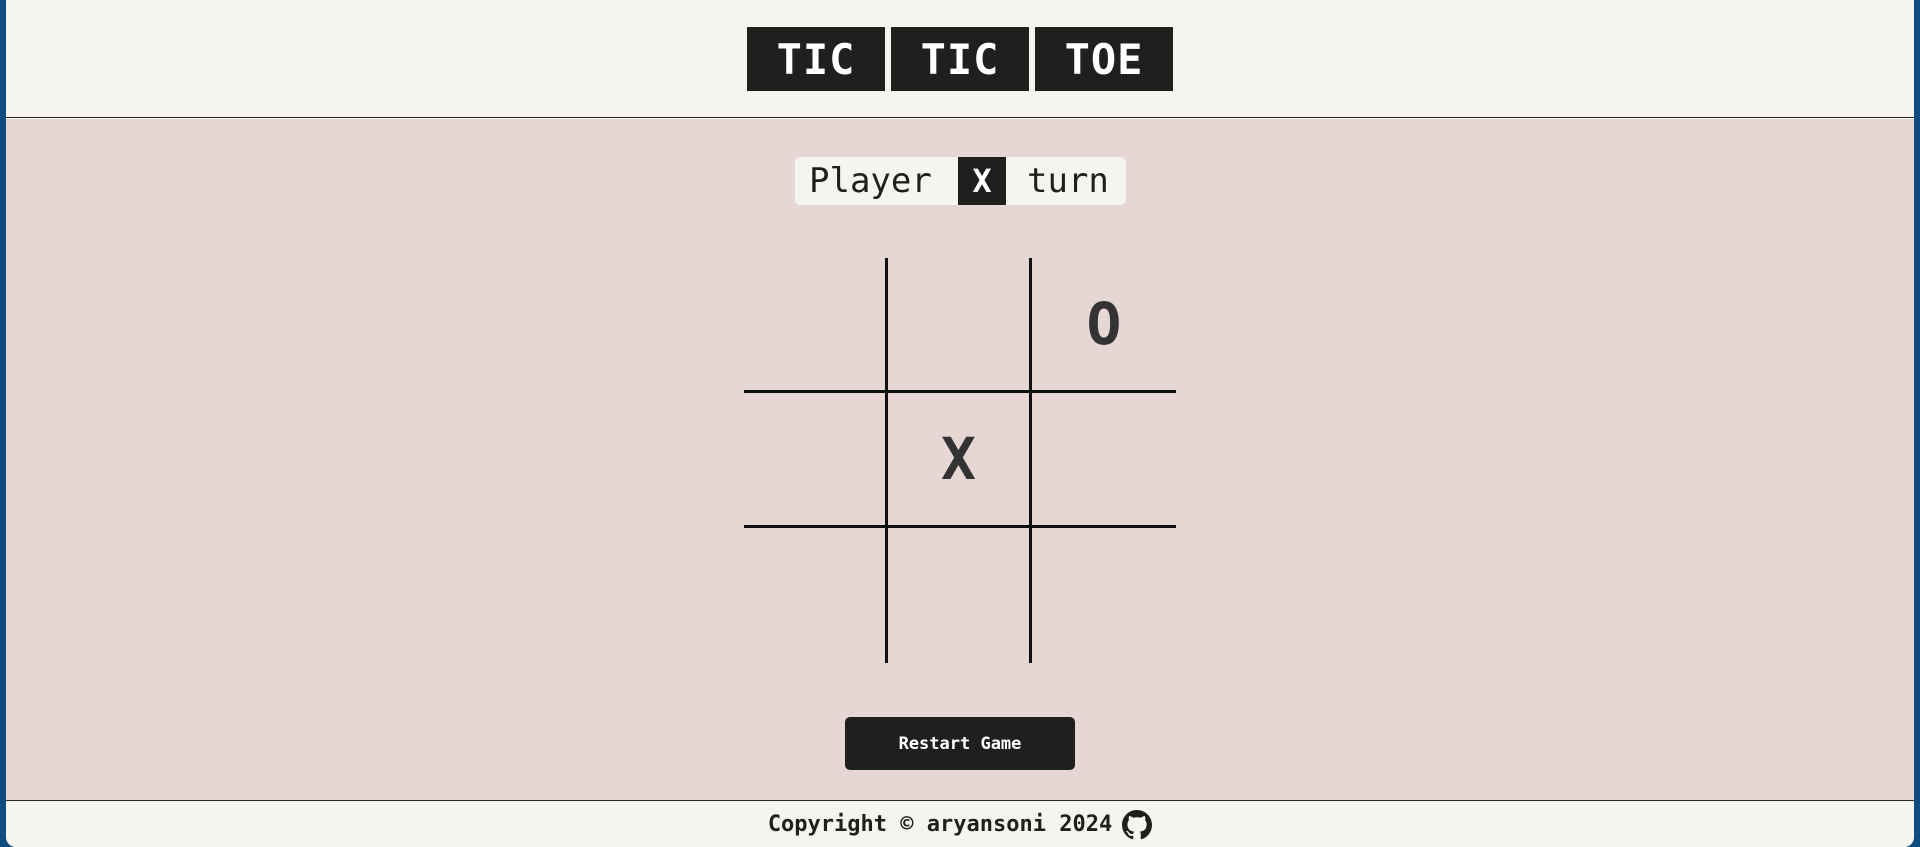 Image resolution: width=1920 pixels, height=847 pixels. Describe the element at coordinates (1104, 325) in the screenshot. I see `board-cell-3: O` at that location.